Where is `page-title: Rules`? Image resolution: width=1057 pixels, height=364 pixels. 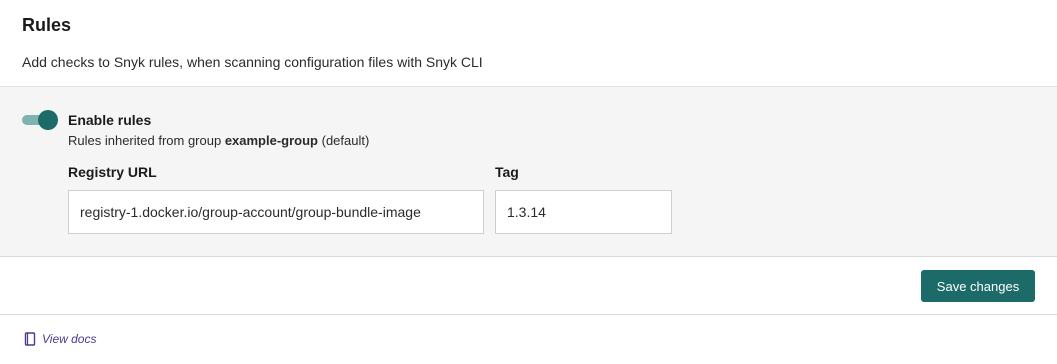
page-title: Rules is located at coordinates (47, 25).